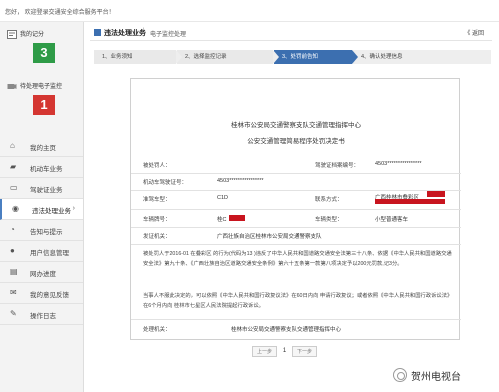 The image size is (499, 392). Describe the element at coordinates (296, 141) in the screenshot. I see `document-title: 公安交通管理简易程序处罚决定书` at that location.